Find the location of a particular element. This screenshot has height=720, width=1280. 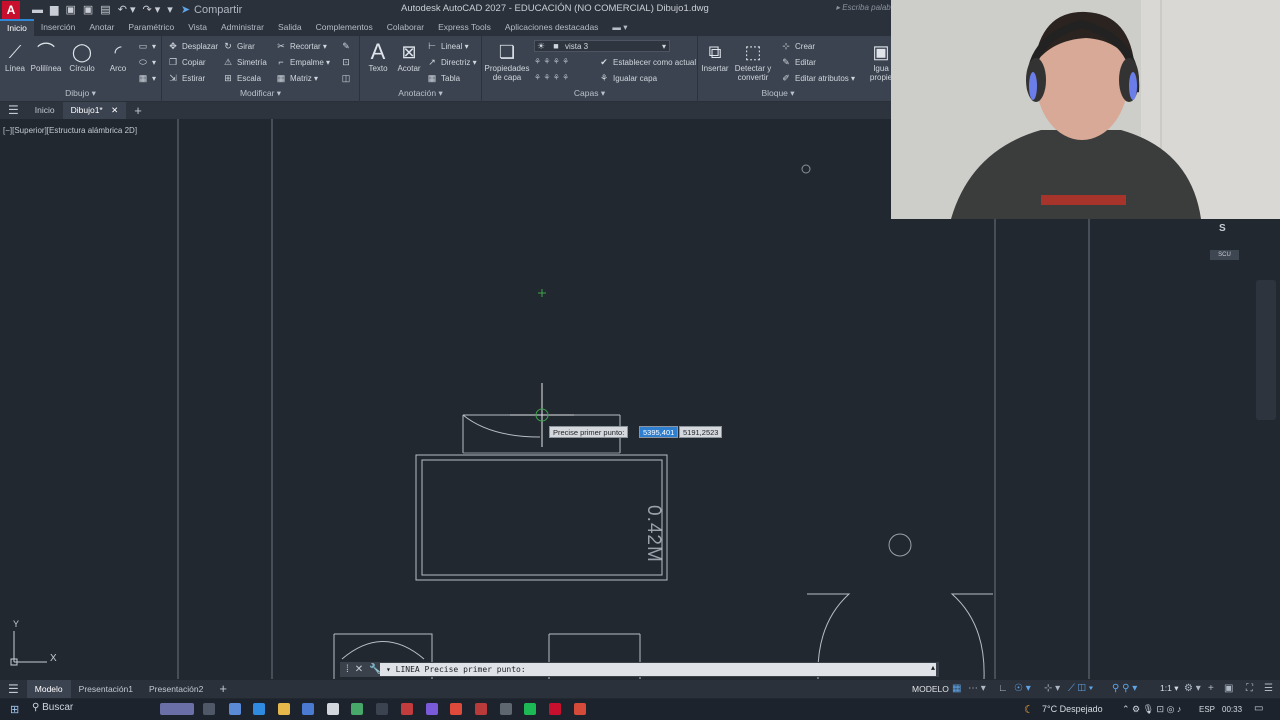

directriz-button: ↗ Directriz ▾ is located at coordinates (451, 62).